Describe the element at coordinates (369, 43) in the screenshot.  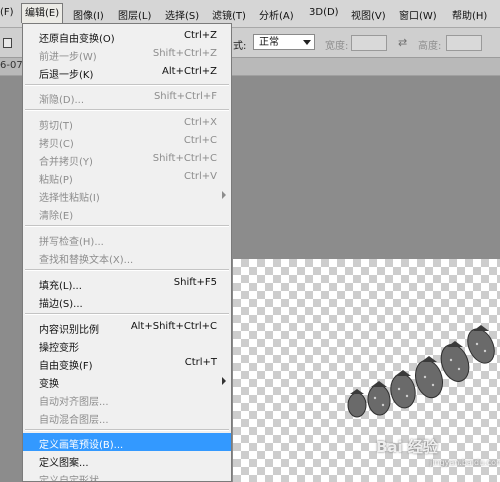
I see `width-field` at that location.